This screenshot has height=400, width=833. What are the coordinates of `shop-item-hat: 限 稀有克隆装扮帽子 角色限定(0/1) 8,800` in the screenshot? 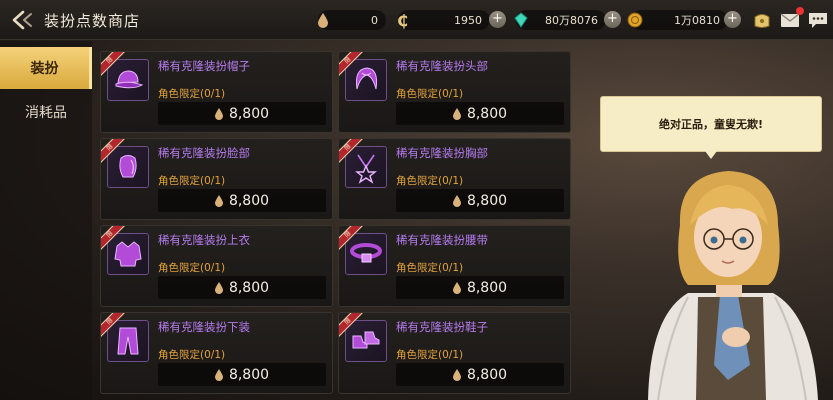 It's located at (216, 92).